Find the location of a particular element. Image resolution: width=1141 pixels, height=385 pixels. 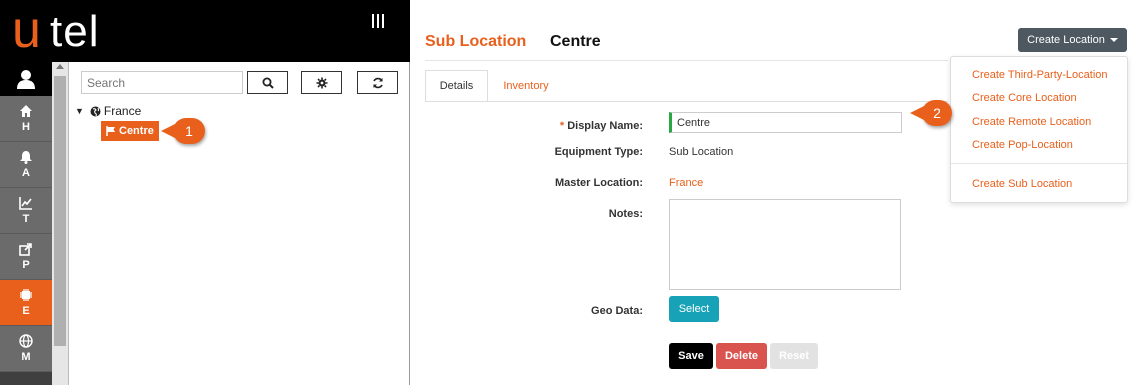

caret-down-icon: ▼ is located at coordinates (79, 111).